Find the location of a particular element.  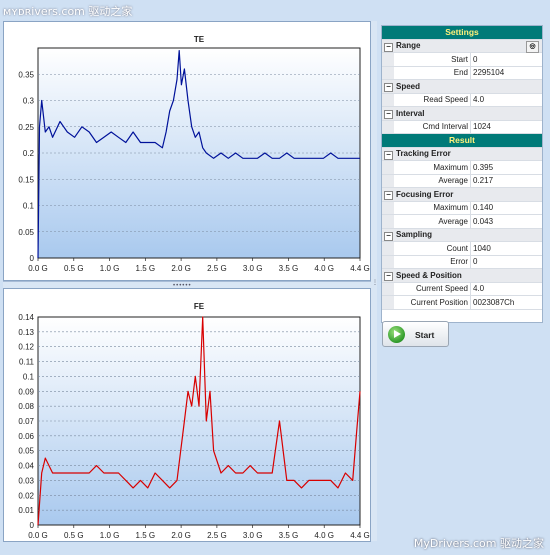

y-tick-label: 0.2 is located at coordinates (29, 153).